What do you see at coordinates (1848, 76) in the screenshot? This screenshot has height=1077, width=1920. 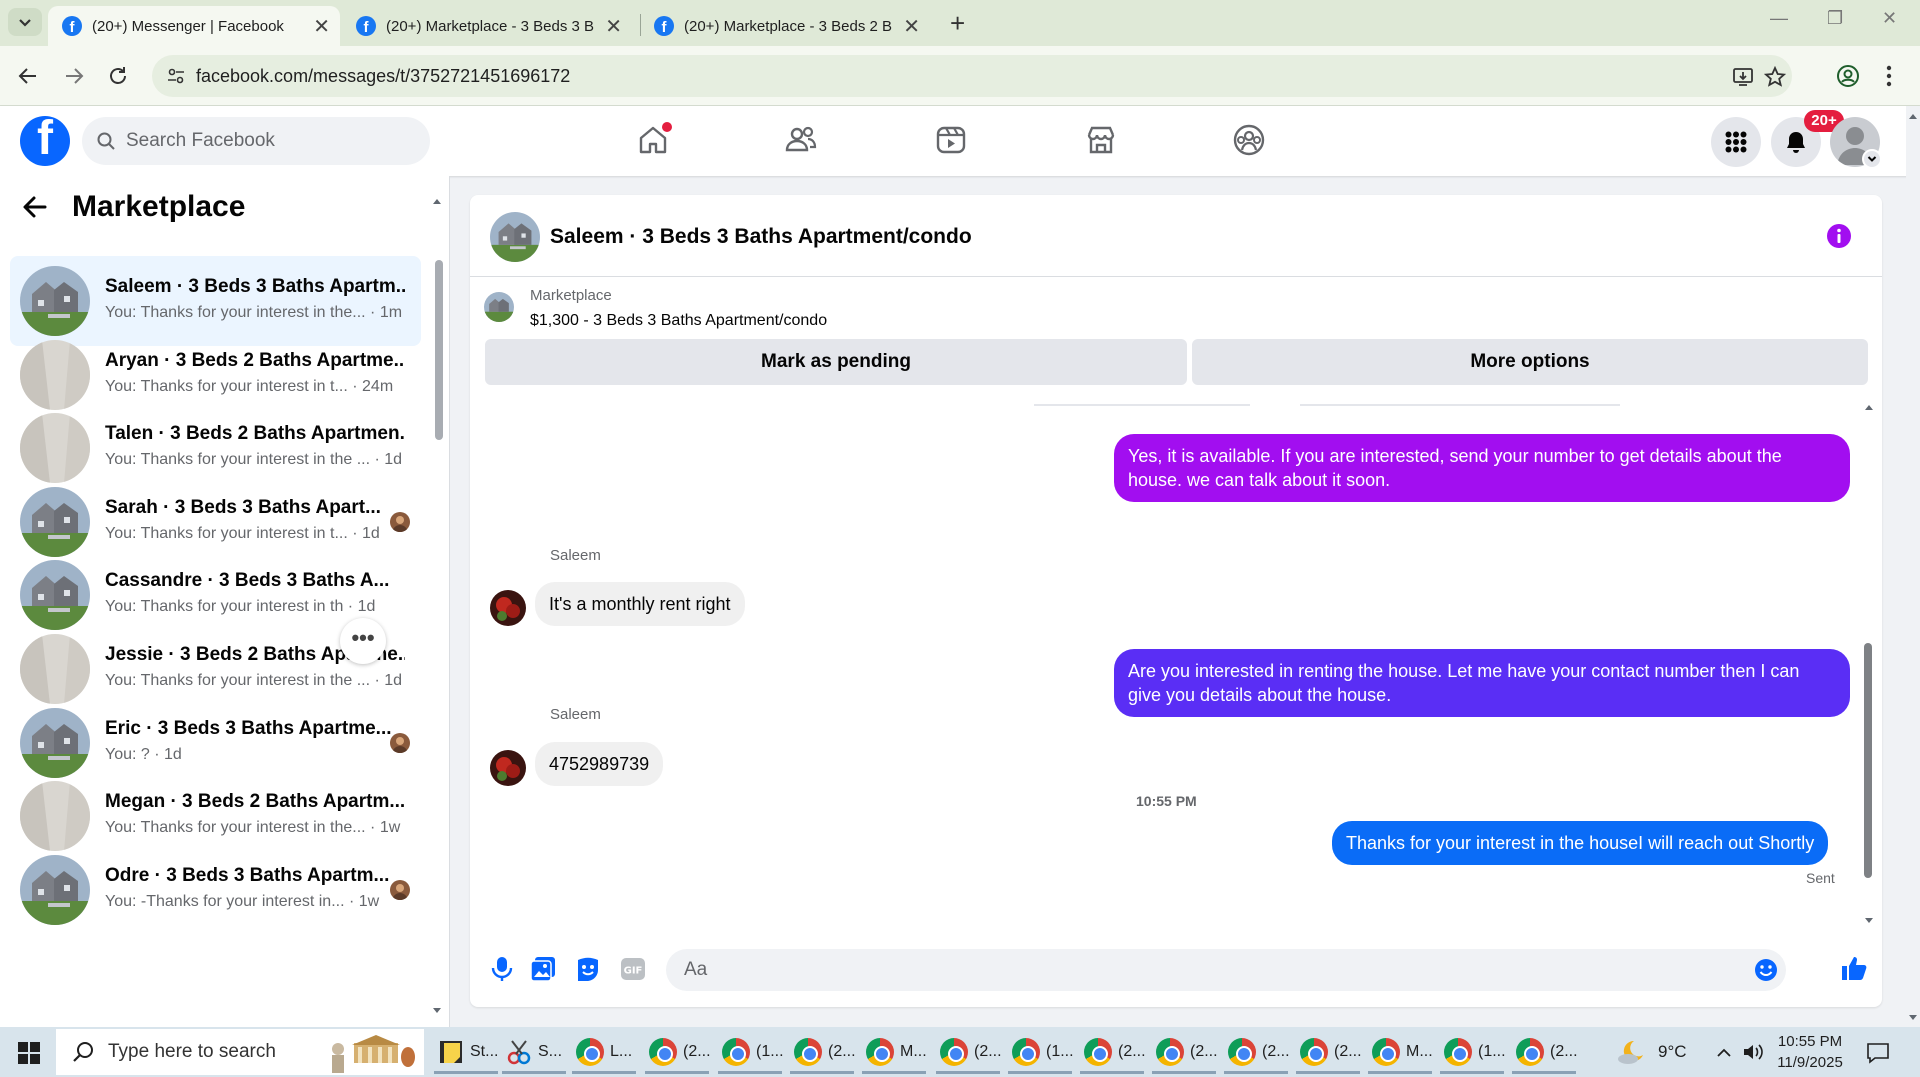 I see `profile-icon` at bounding box center [1848, 76].